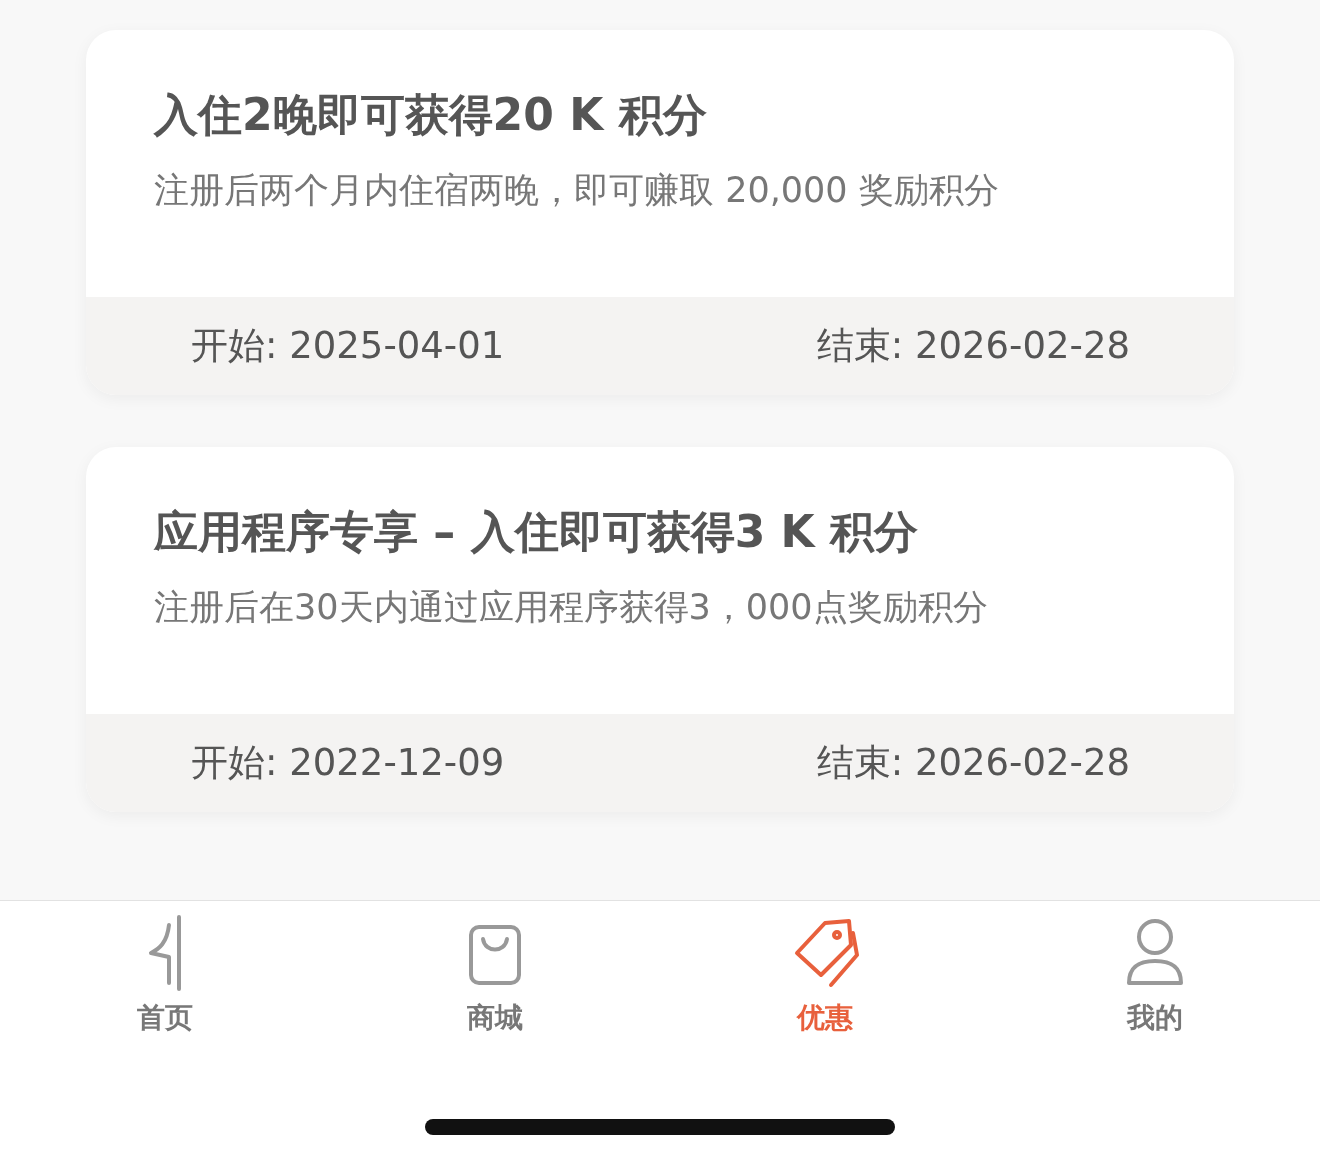 This screenshot has height=1152, width=1320. Describe the element at coordinates (660, 1127) in the screenshot. I see `home-indicator` at that location.